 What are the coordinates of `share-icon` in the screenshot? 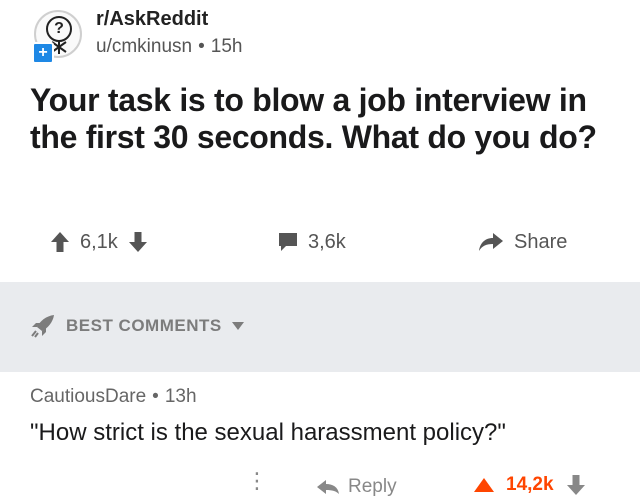 It's located at (491, 242).